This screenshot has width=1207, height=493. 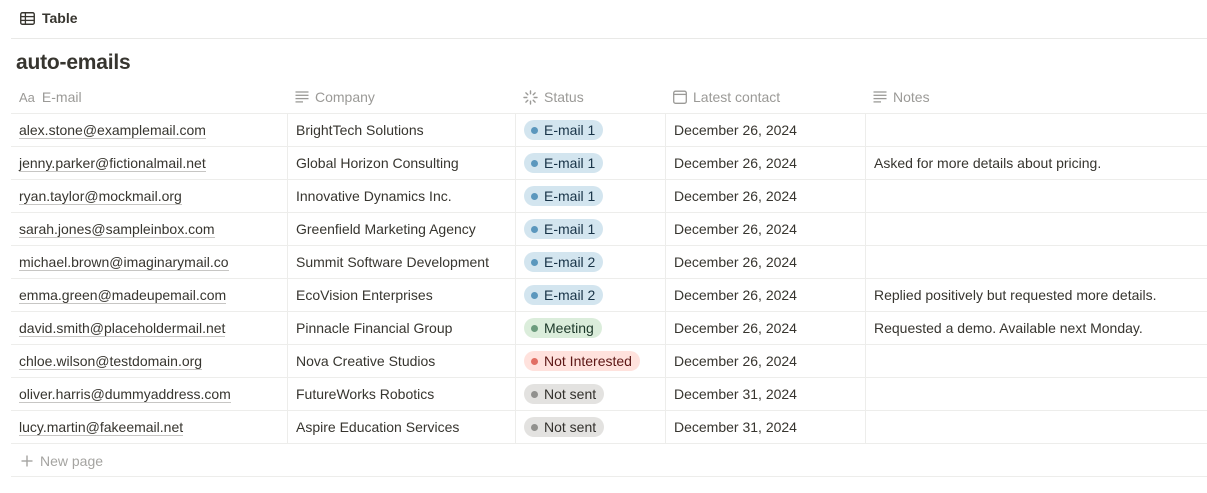 What do you see at coordinates (364, 295) in the screenshot?
I see `company-text: EcoVision Enterprises` at bounding box center [364, 295].